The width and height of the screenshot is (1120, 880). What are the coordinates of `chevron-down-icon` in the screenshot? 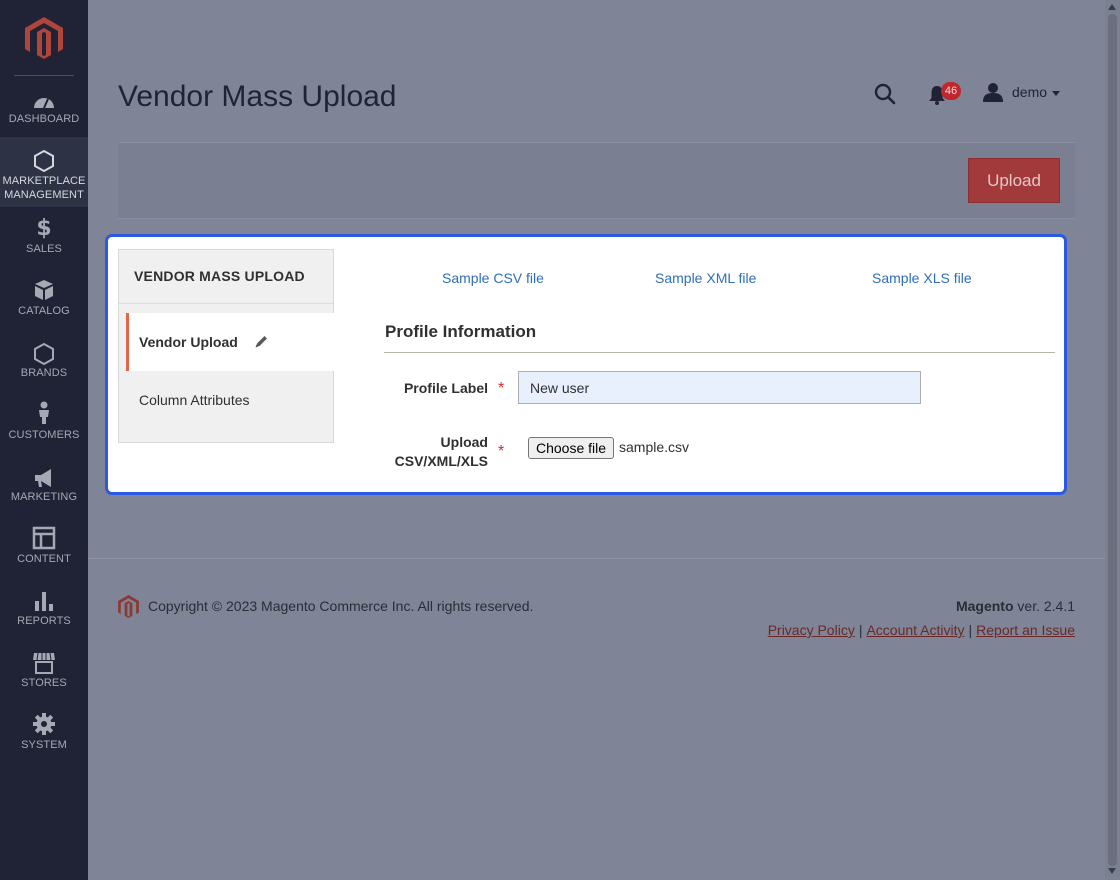 It's located at (1056, 93).